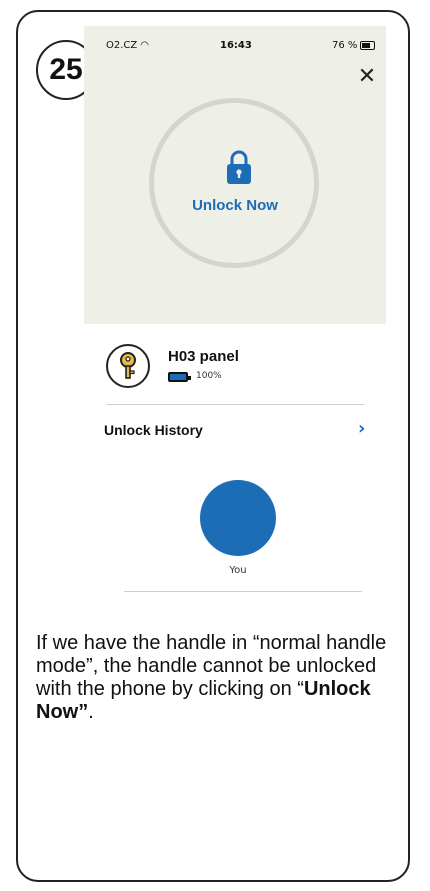 This screenshot has width=430, height=891. Describe the element at coordinates (235, 205) in the screenshot. I see `unlock-now-label: Unlock Now` at that location.